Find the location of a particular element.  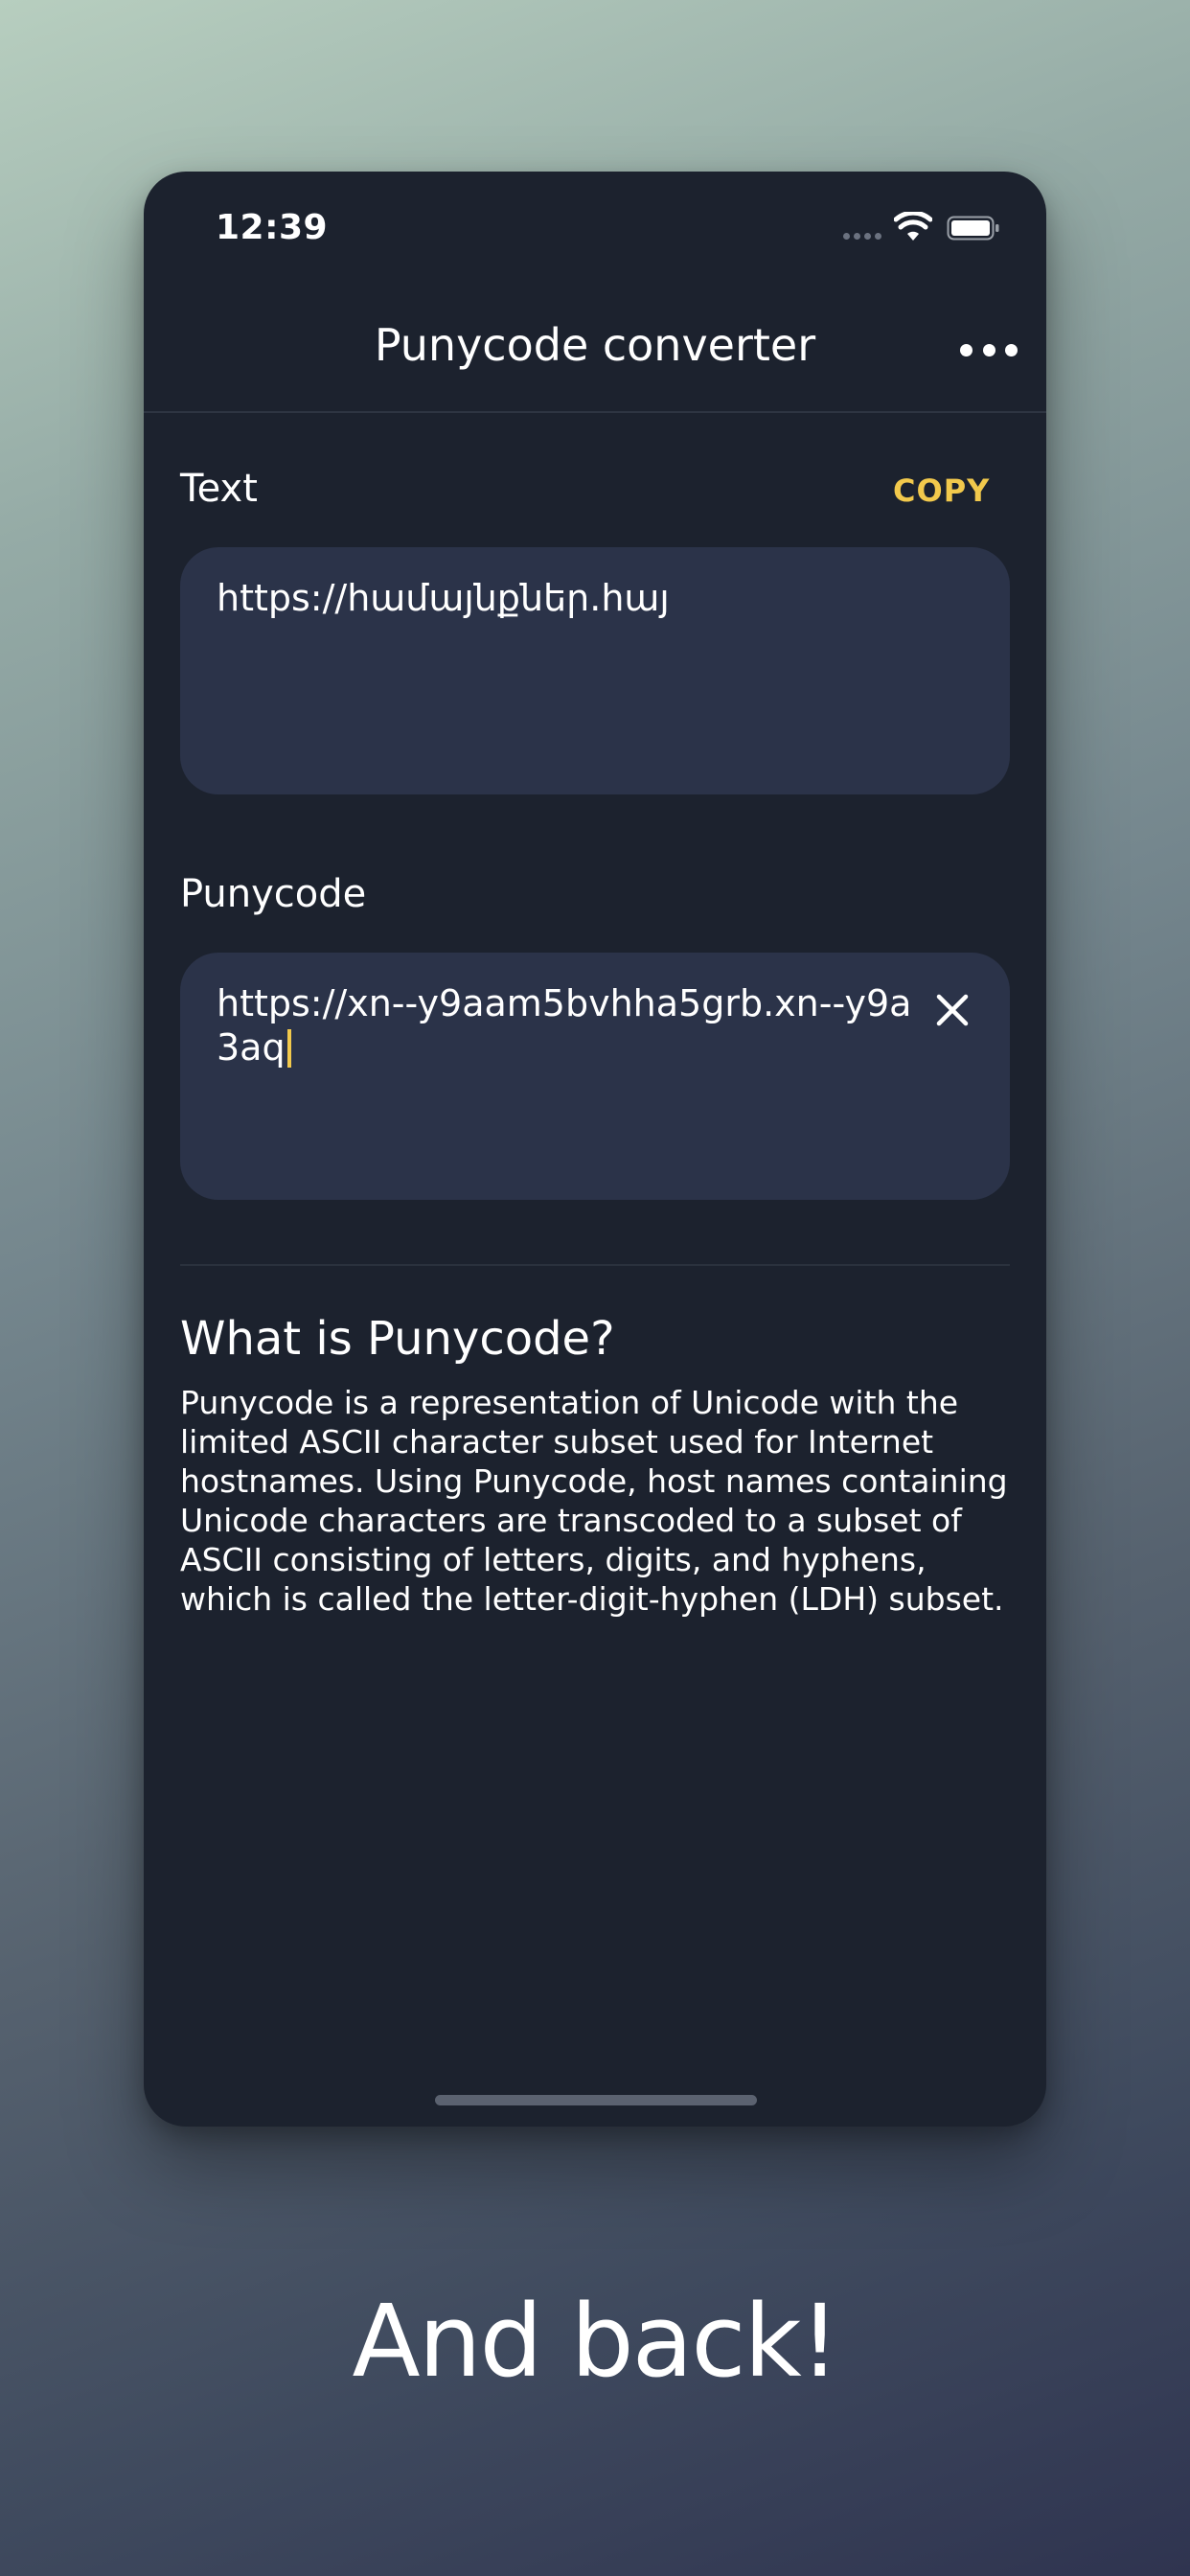

info-title: What is Punycode? is located at coordinates (397, 1339).